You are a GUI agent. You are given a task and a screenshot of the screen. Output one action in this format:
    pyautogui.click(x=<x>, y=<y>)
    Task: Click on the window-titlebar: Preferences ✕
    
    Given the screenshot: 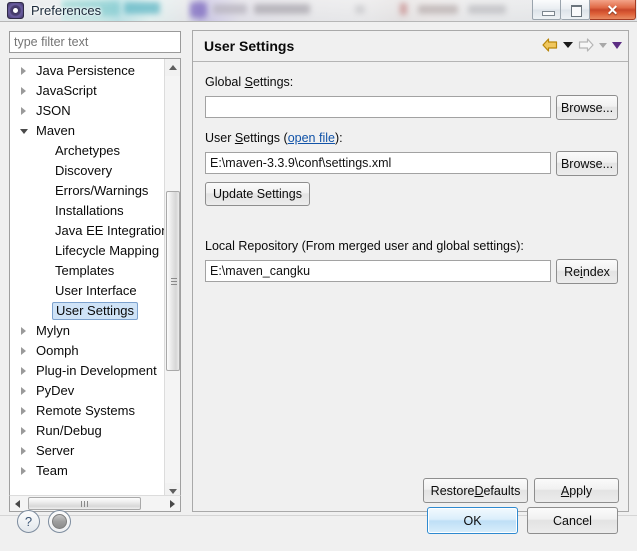 What is the action you would take?
    pyautogui.click(x=318, y=10)
    